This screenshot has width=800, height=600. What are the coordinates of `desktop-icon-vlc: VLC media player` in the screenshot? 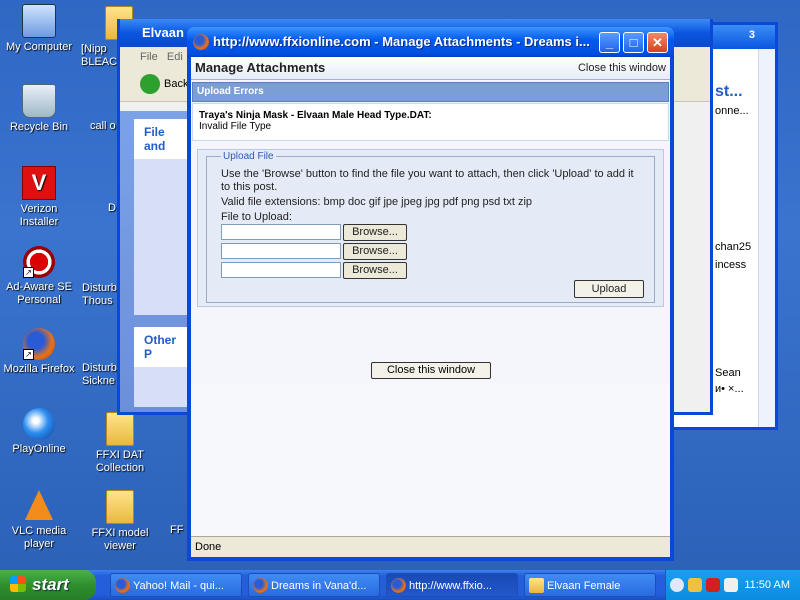 It's located at (39, 520).